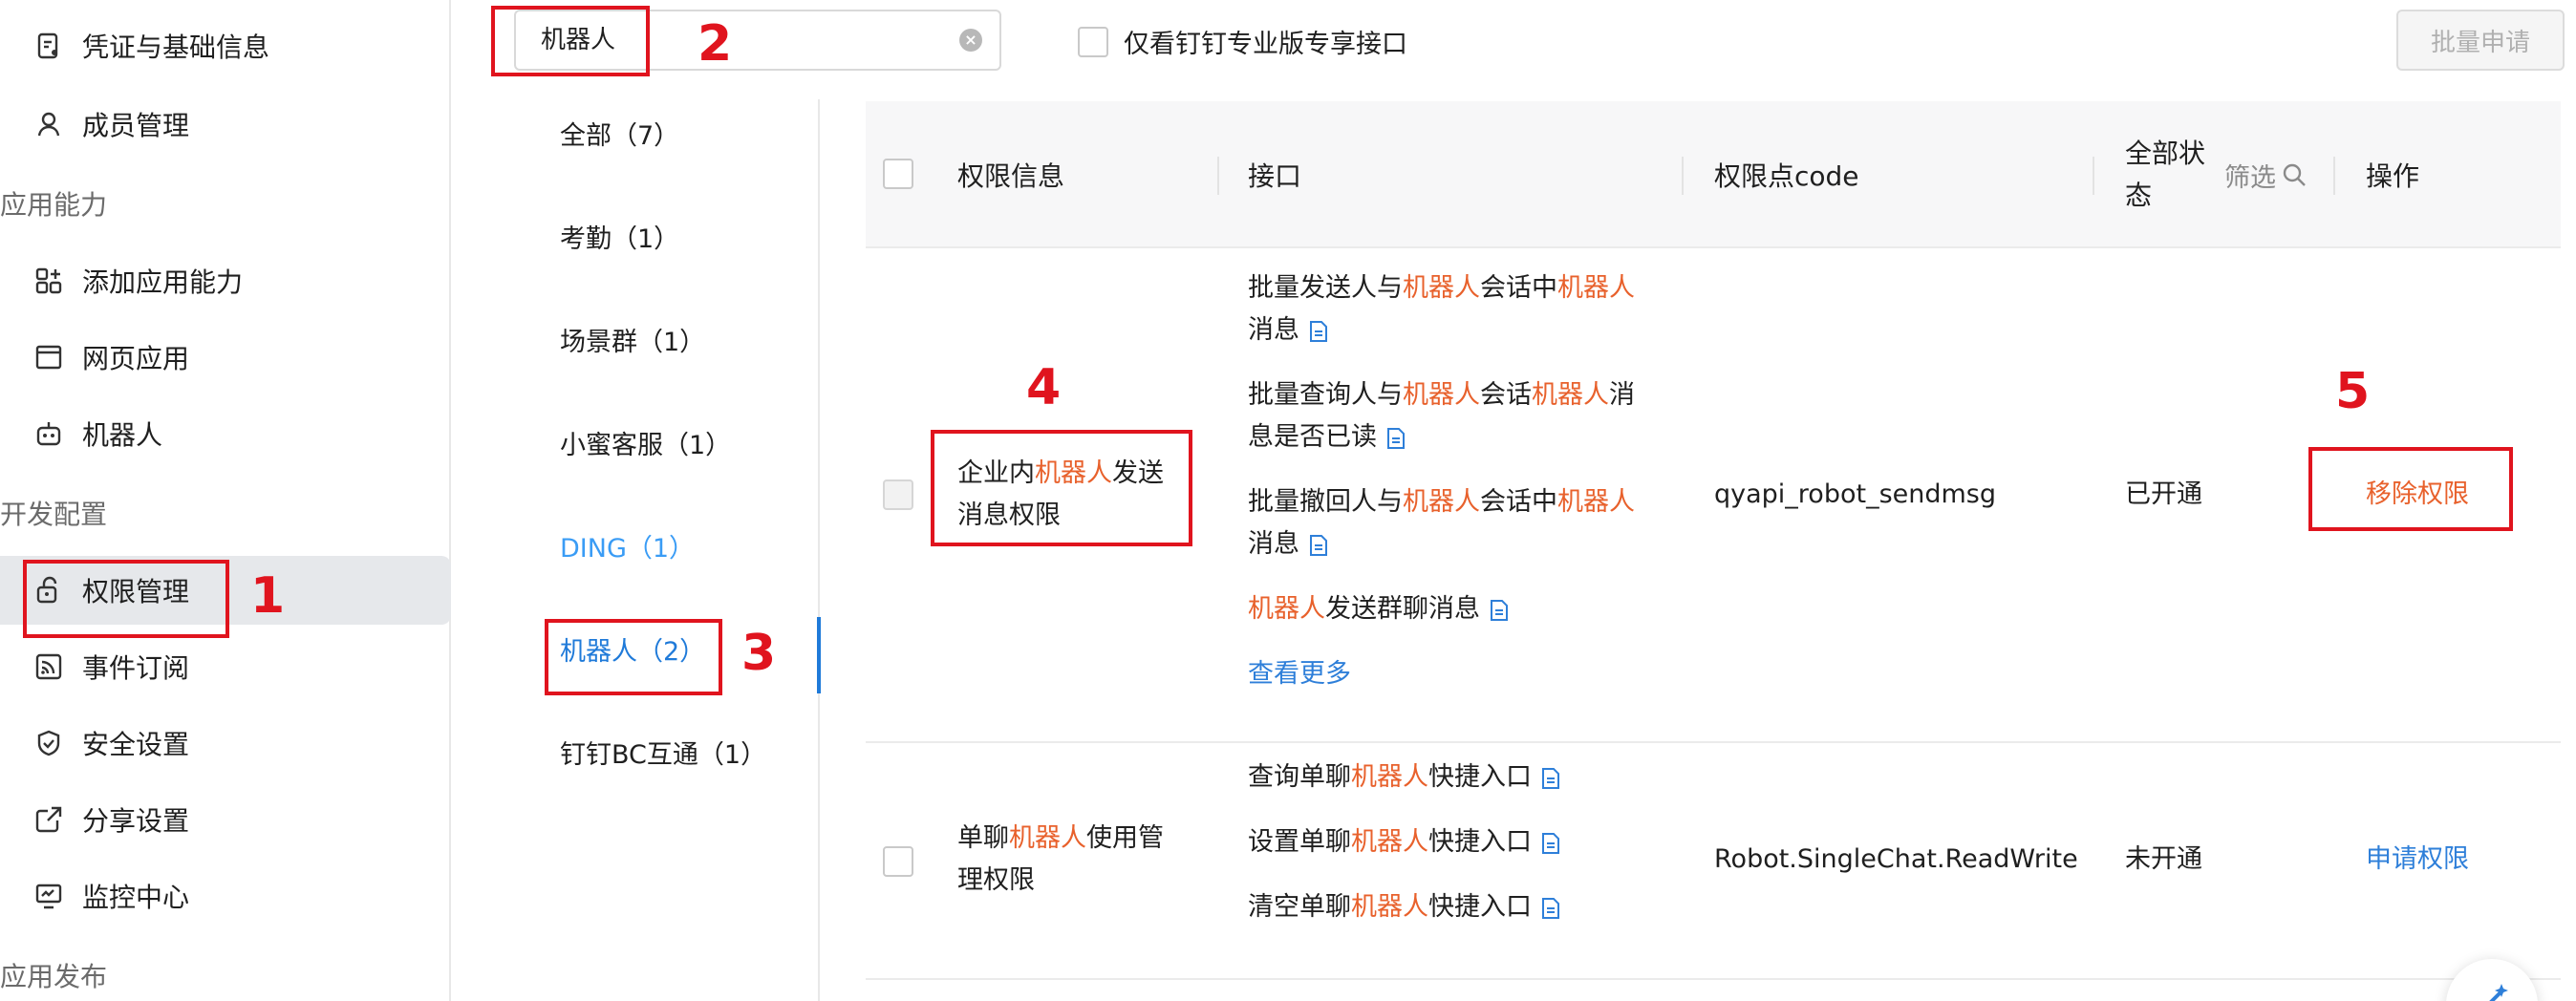  I want to click on category-item-customer-service: 小蜜客服（1）, so click(645, 446).